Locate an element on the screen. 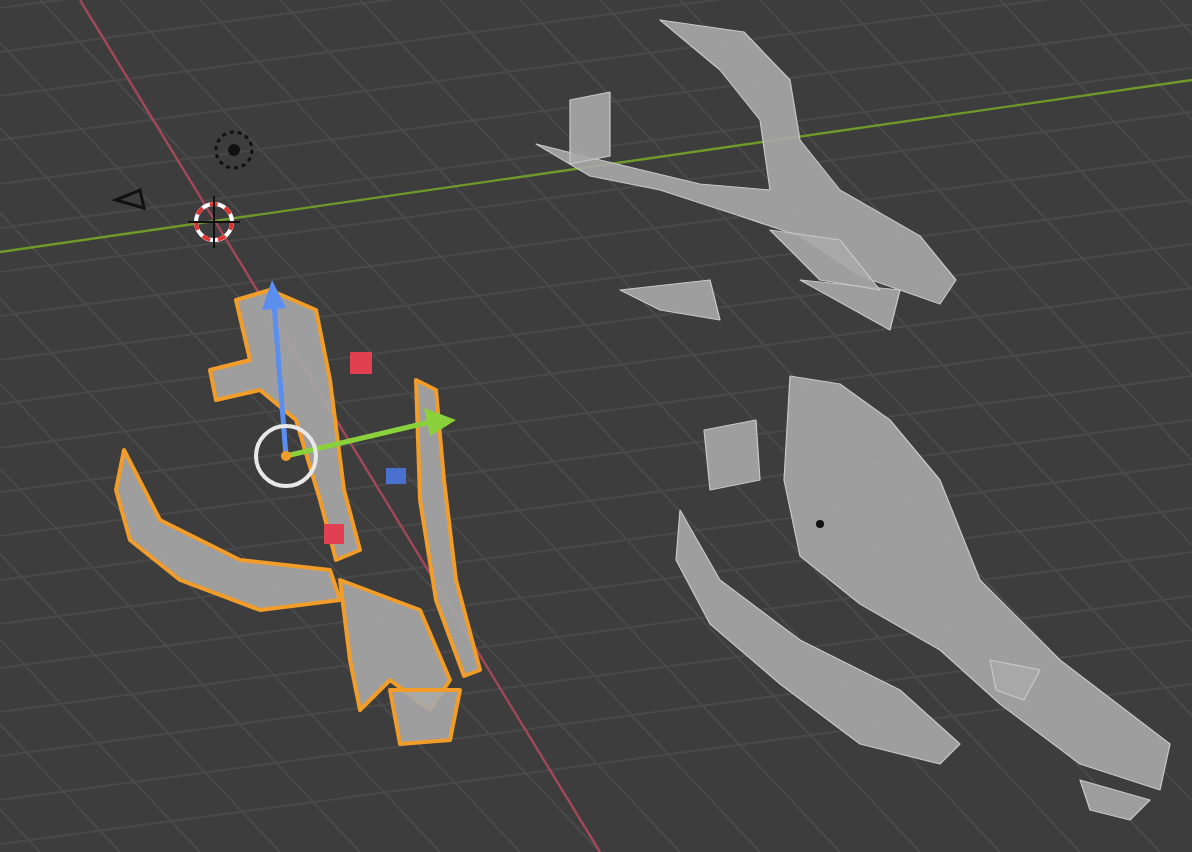 This screenshot has width=1192, height=852. 3d-cursor-icon is located at coordinates (214, 222).